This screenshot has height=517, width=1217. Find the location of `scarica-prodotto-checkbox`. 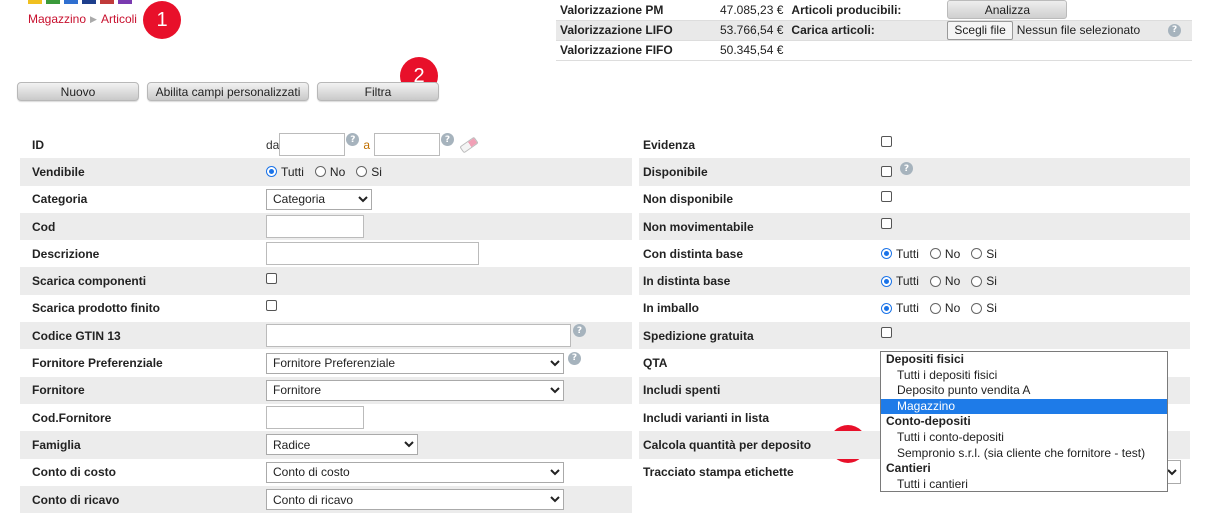

scarica-prodotto-checkbox is located at coordinates (271, 305).